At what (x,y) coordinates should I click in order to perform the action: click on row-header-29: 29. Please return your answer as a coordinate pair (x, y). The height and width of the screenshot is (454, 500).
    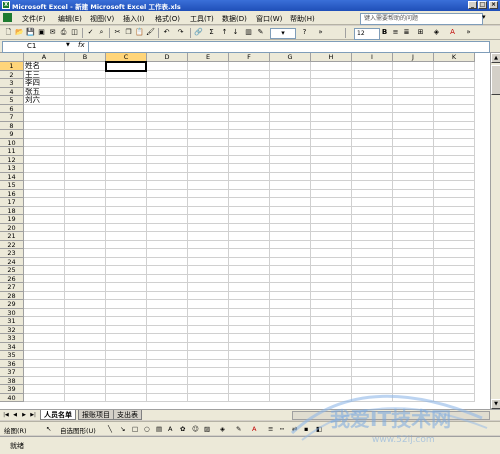
    Looking at the image, I should click on (12, 304).